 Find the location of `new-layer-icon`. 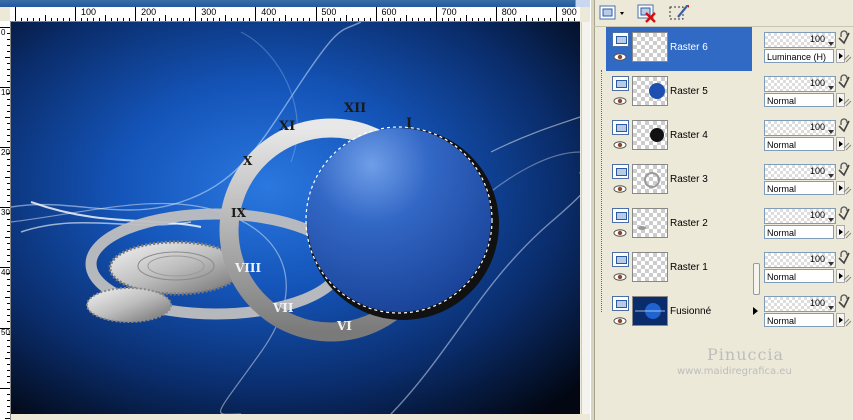

new-layer-icon is located at coordinates (613, 13).